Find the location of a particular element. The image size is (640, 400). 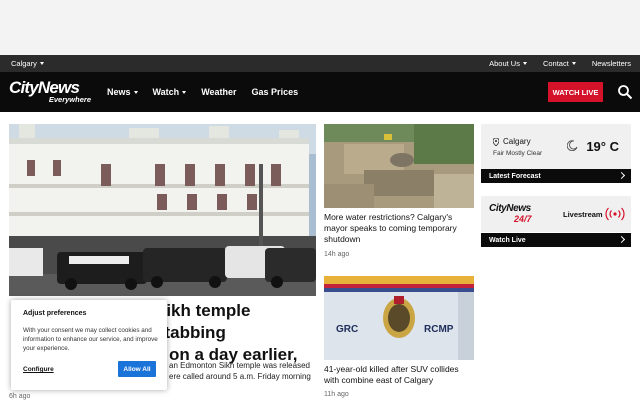

weather-location: Calgary is located at coordinates (517, 141).